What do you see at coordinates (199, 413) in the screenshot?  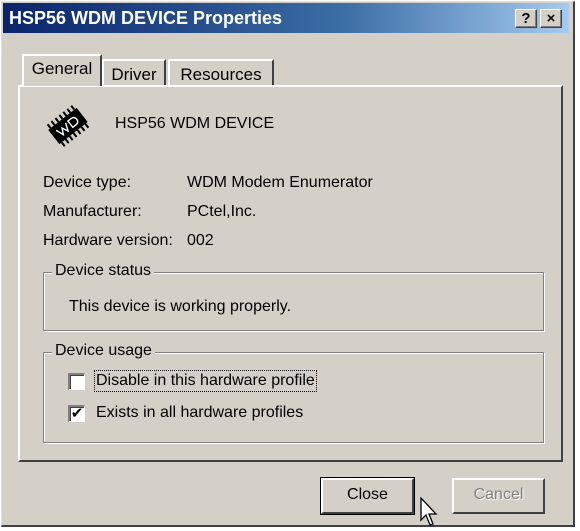 I see `exists-all-profiles-label: Exists in all hardware profiles` at bounding box center [199, 413].